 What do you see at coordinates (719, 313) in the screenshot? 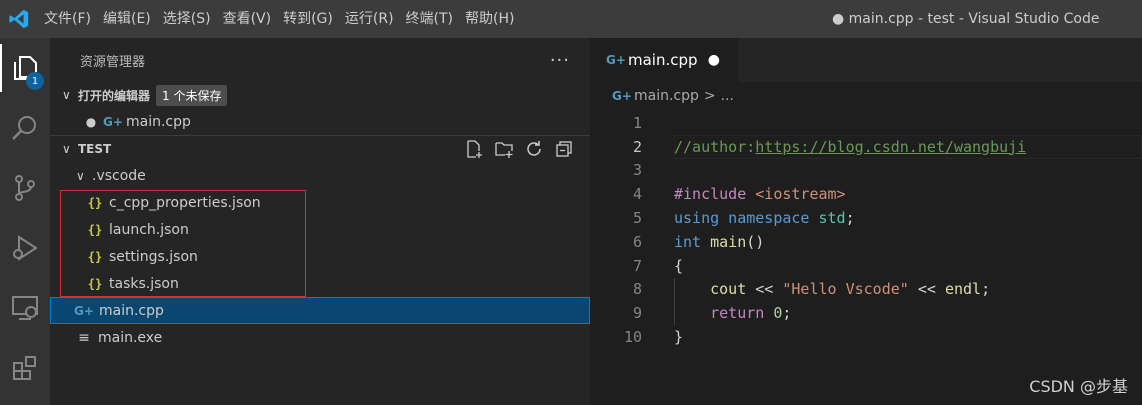
I see `return-keyword: return` at bounding box center [719, 313].